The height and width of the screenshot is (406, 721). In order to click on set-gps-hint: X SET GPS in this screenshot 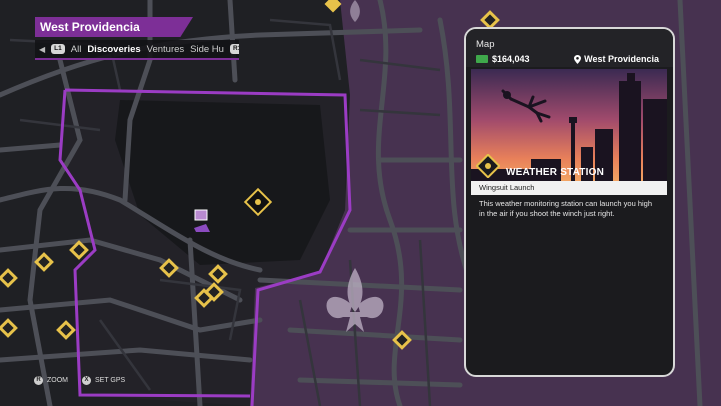, I will do `click(103, 380)`.